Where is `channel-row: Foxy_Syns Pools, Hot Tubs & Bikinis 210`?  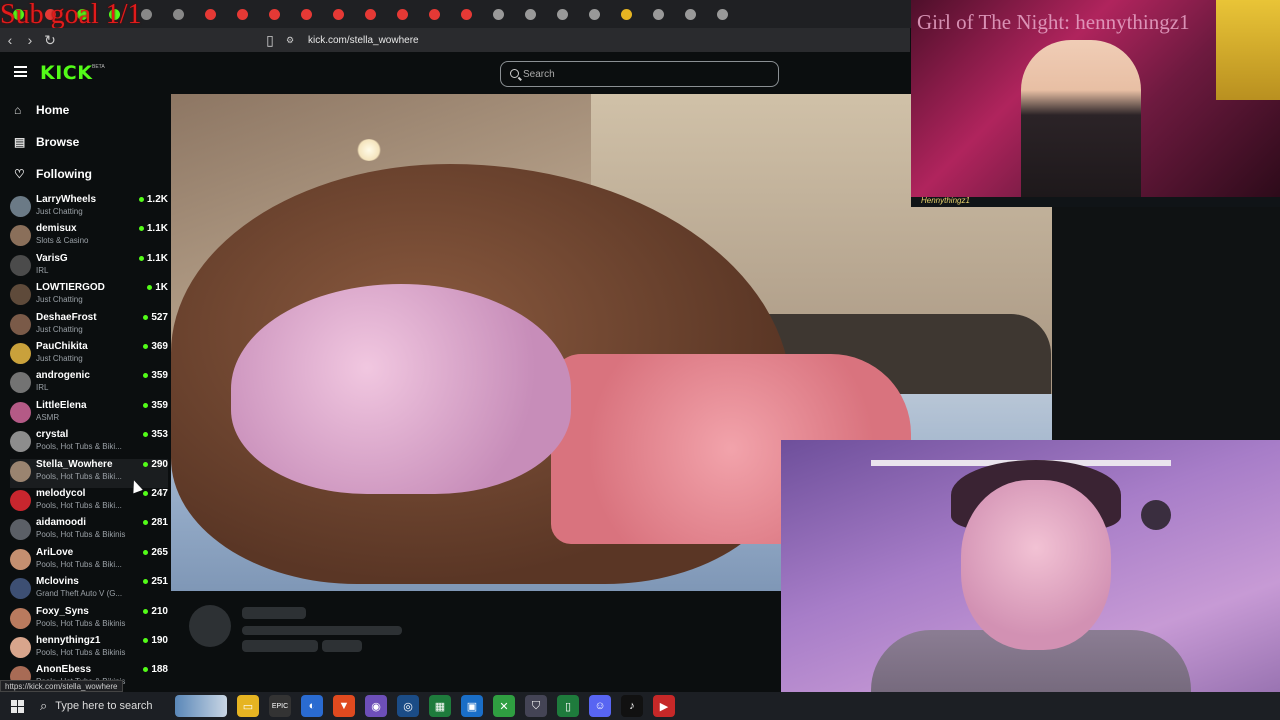
channel-row: Foxy_Syns Pools, Hot Tubs & Bikinis 210 is located at coordinates (89, 620).